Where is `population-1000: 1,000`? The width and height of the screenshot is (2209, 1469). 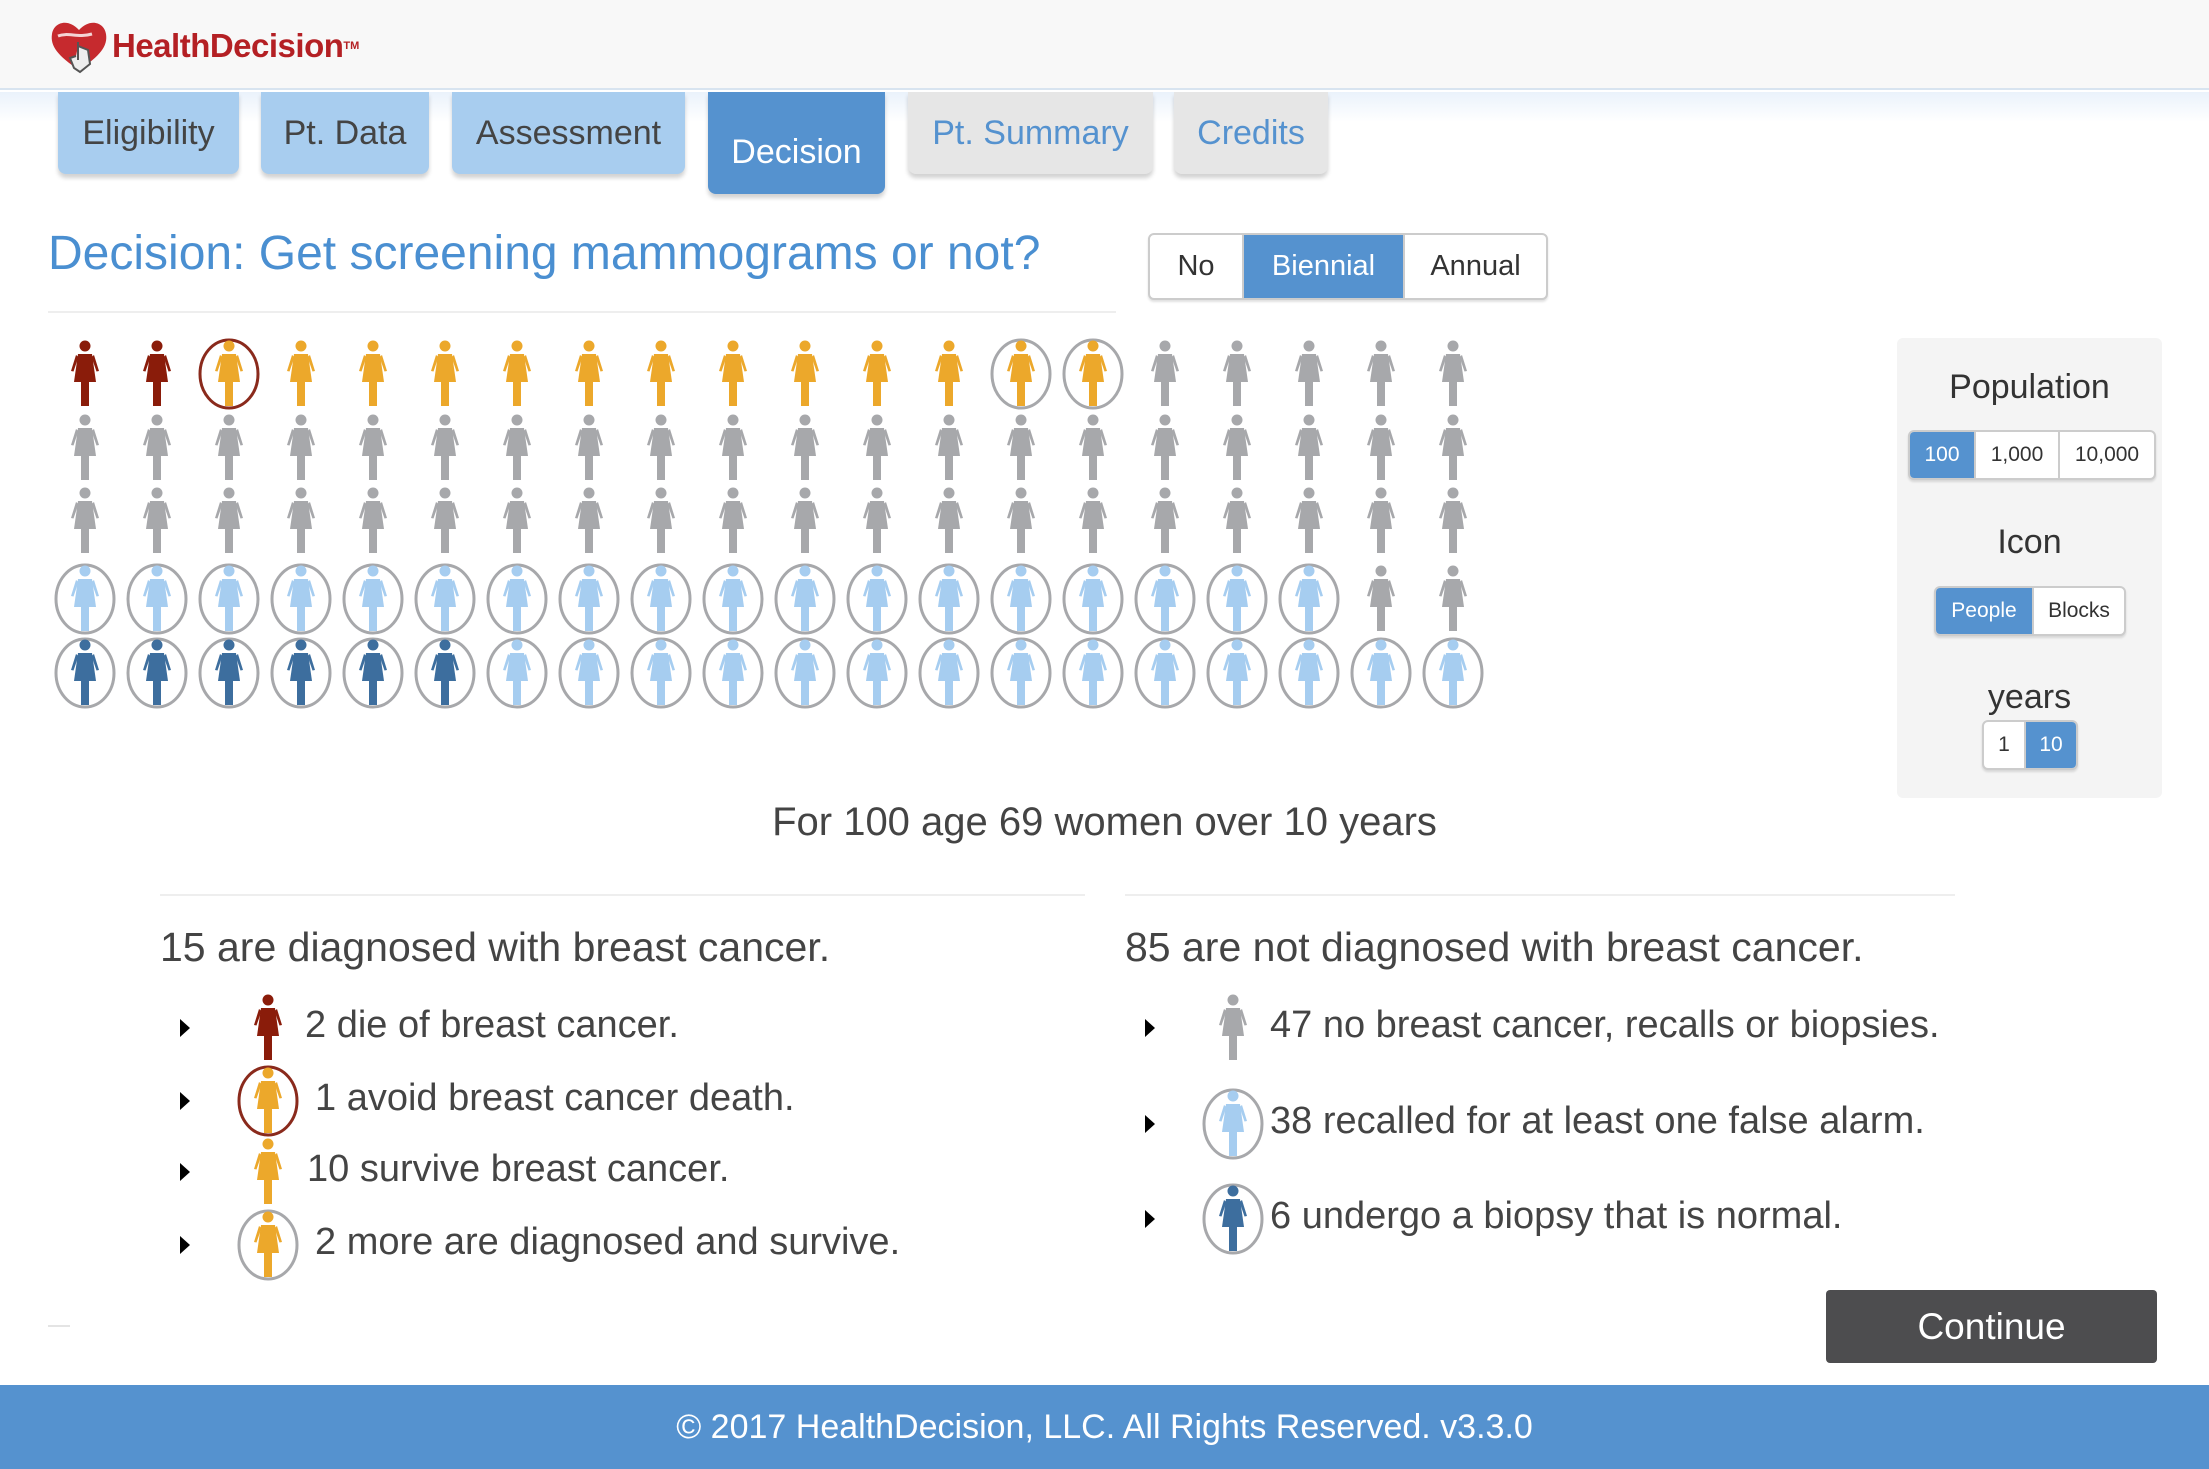
population-1000: 1,000 is located at coordinates (2016, 455).